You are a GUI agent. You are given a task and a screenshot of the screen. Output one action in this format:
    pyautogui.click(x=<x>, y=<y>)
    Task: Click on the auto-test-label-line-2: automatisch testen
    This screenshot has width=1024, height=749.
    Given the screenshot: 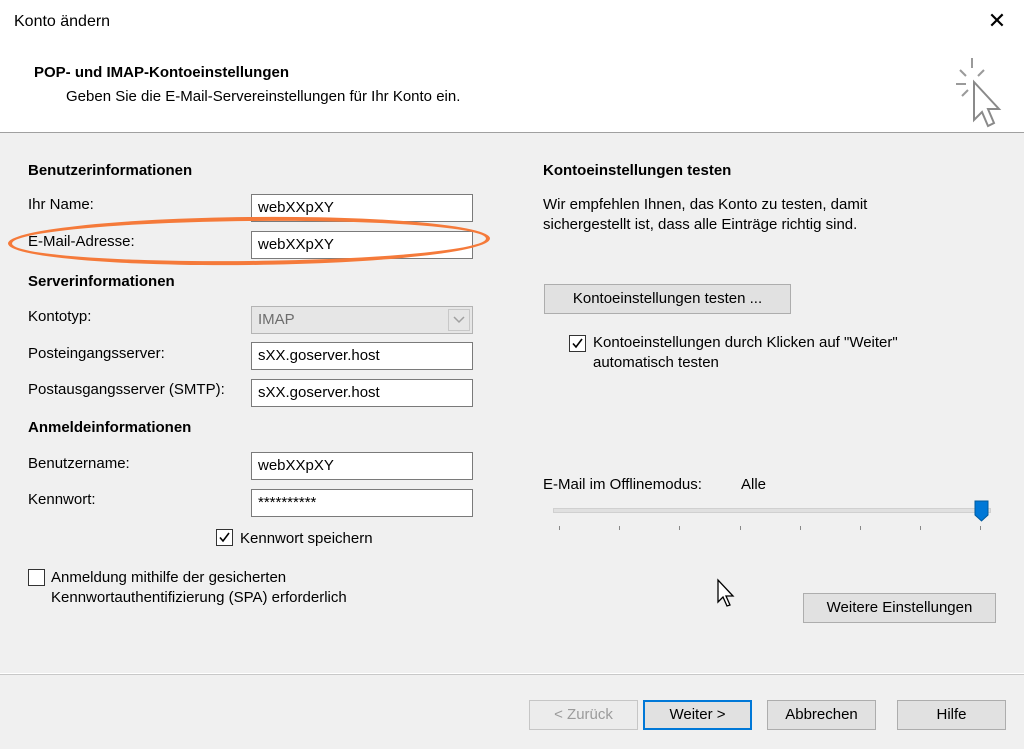 What is the action you would take?
    pyautogui.click(x=656, y=362)
    